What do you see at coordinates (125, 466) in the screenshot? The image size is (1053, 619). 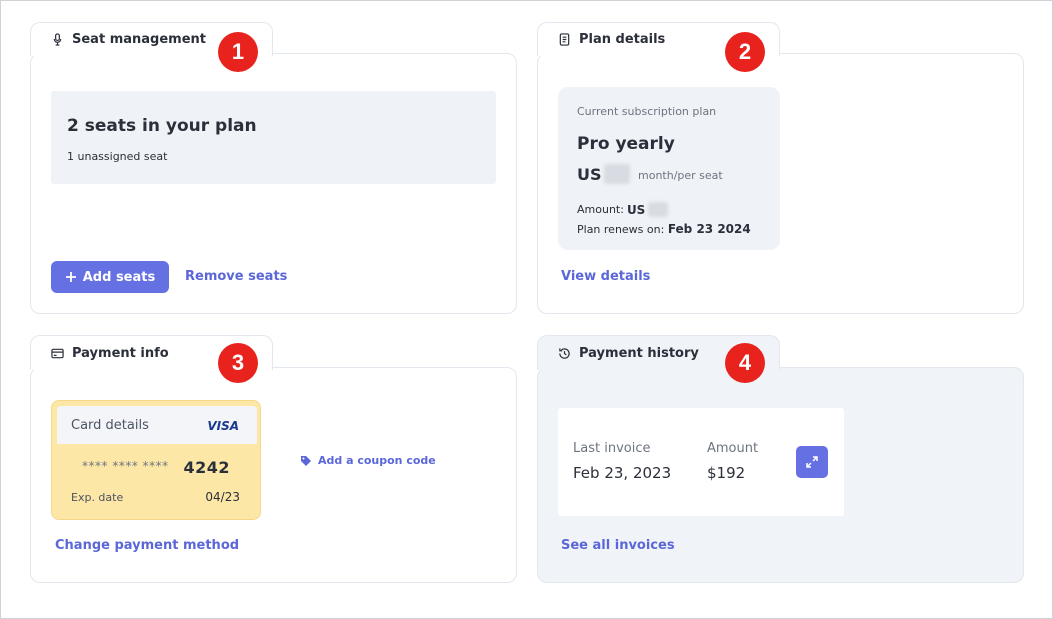 I see `masked-card-number: **** **** ****` at bounding box center [125, 466].